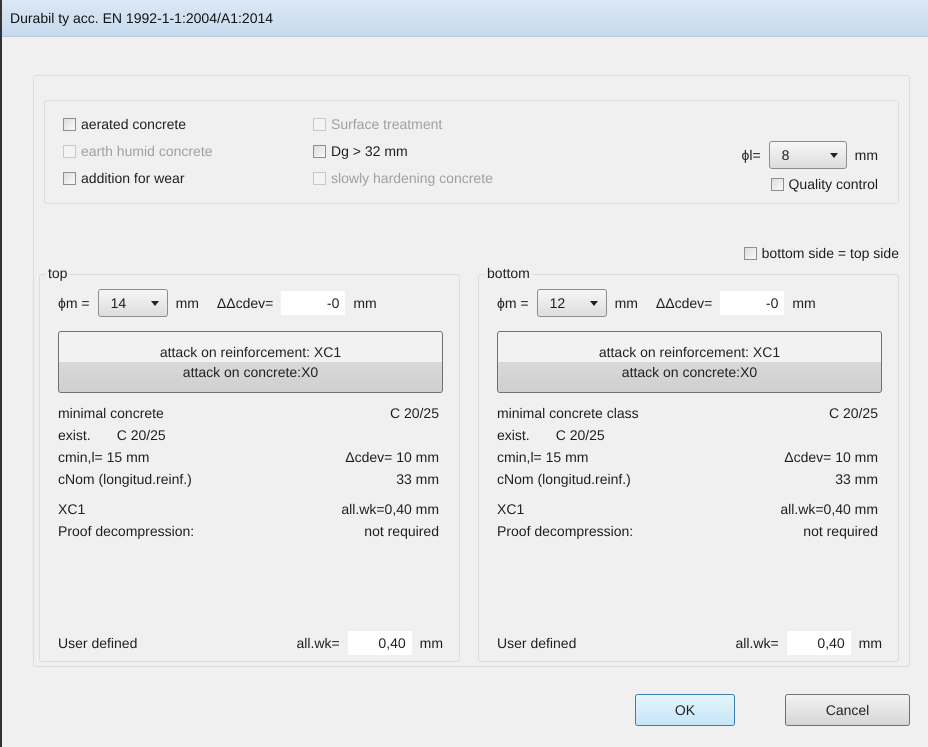  I want to click on checkbox: bottom side = top side, so click(821, 253).